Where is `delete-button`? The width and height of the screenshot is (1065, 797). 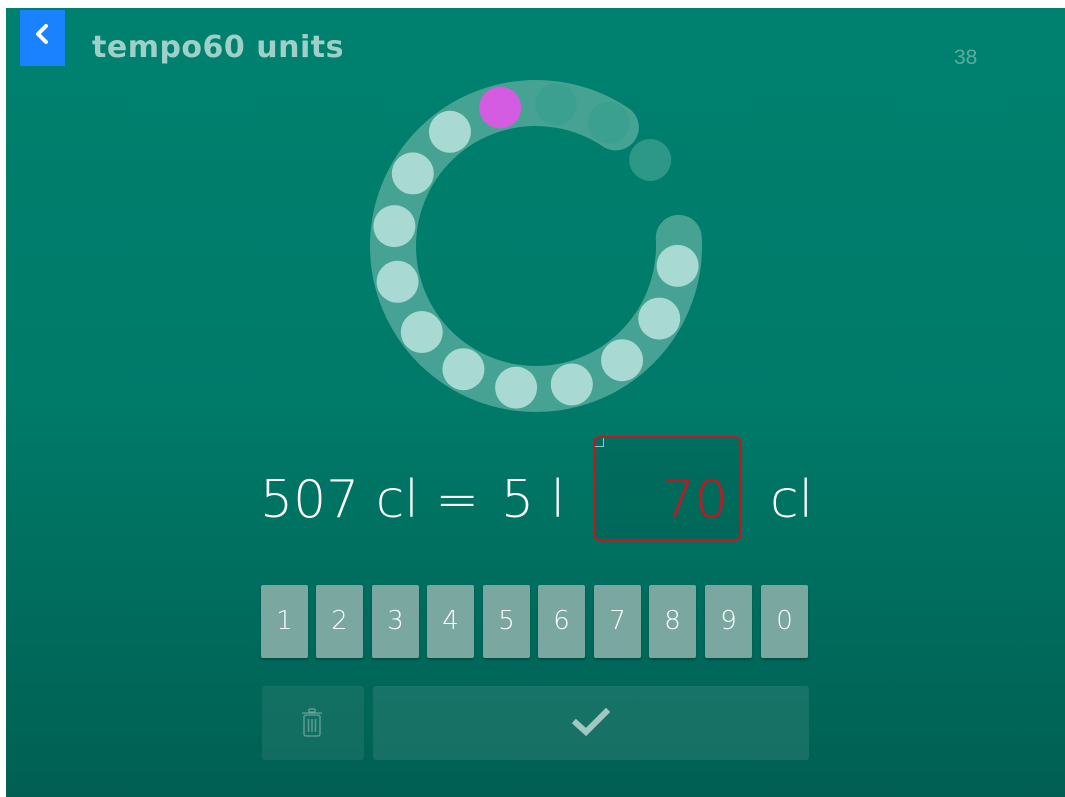 delete-button is located at coordinates (313, 723).